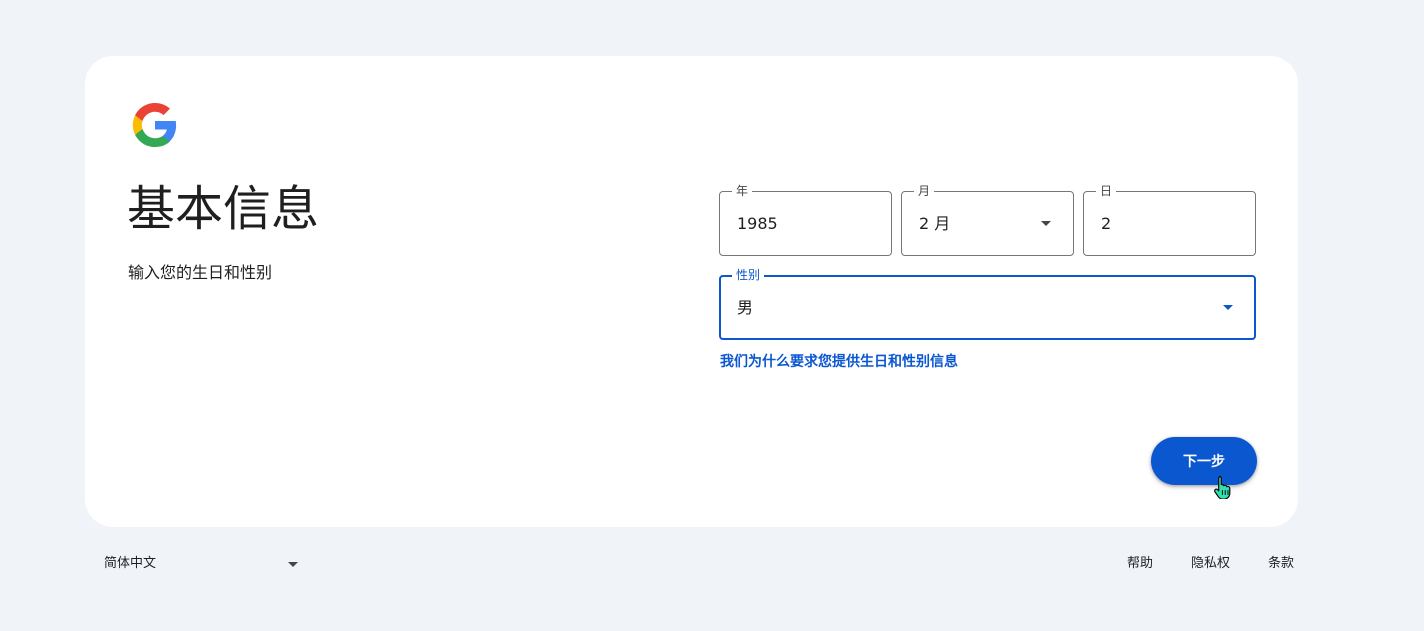  Describe the element at coordinates (154, 125) in the screenshot. I see `google-logo-icon` at that location.